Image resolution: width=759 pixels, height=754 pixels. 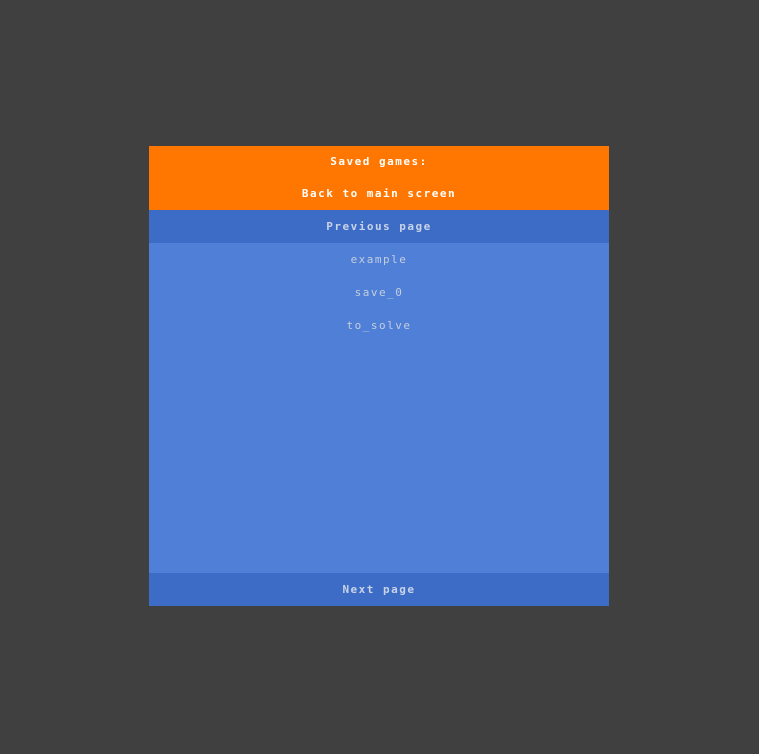 I want to click on list-item-save-0: save_0, so click(x=379, y=292).